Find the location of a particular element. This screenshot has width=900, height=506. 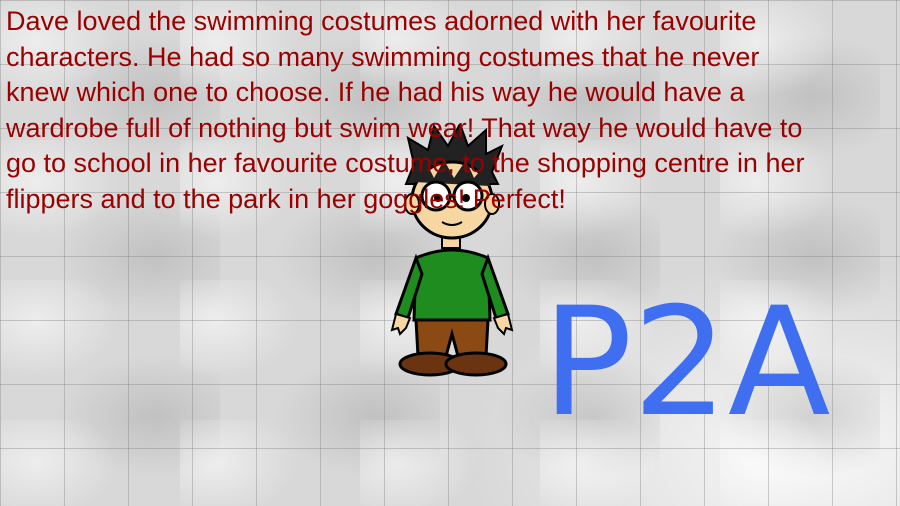

p2a-label: P2A is located at coordinates (686, 363).